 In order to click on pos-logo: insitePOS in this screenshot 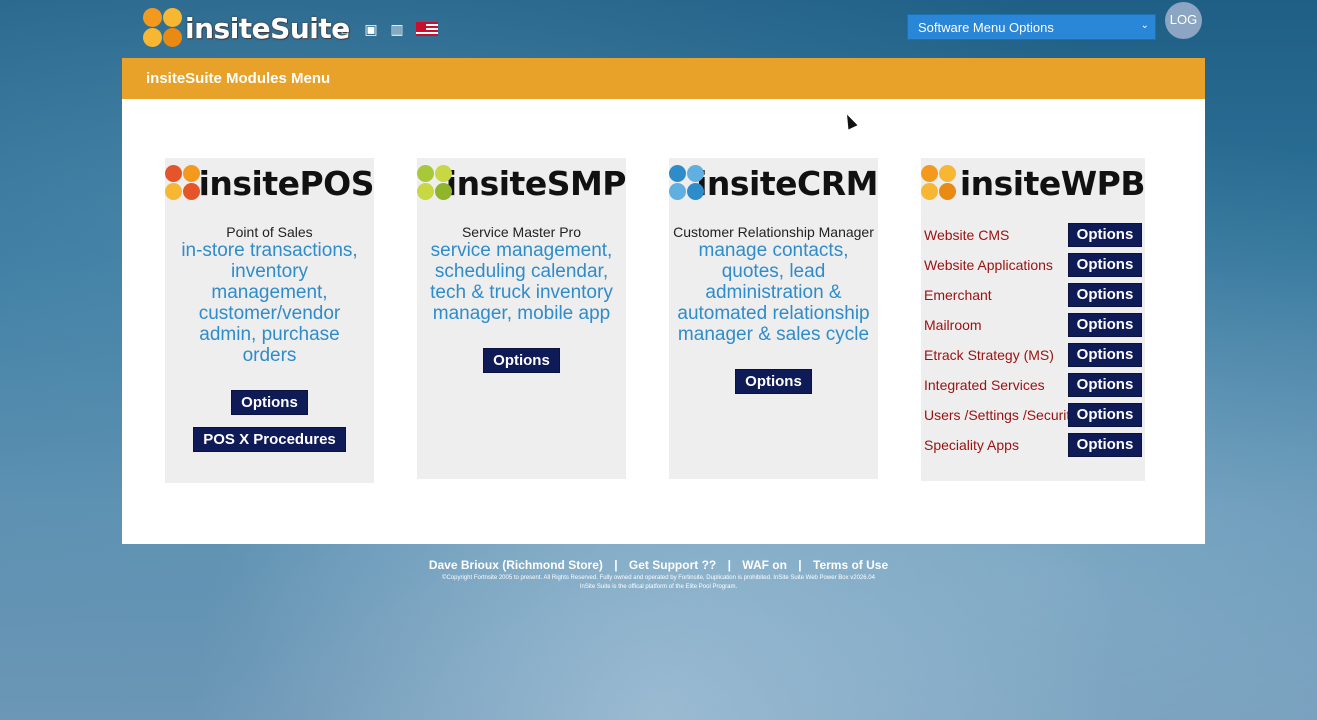, I will do `click(270, 183)`.